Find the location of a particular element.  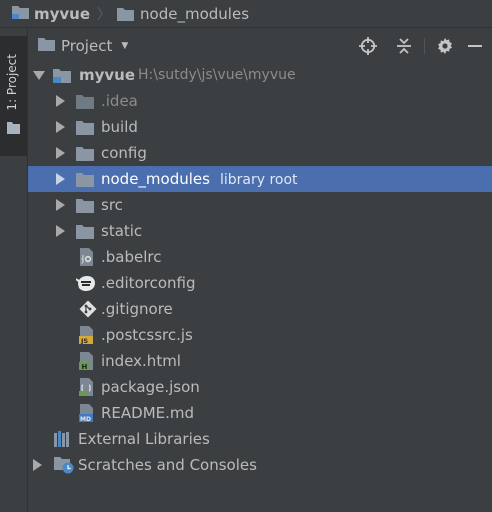

collapse-all-icon is located at coordinates (404, 46).